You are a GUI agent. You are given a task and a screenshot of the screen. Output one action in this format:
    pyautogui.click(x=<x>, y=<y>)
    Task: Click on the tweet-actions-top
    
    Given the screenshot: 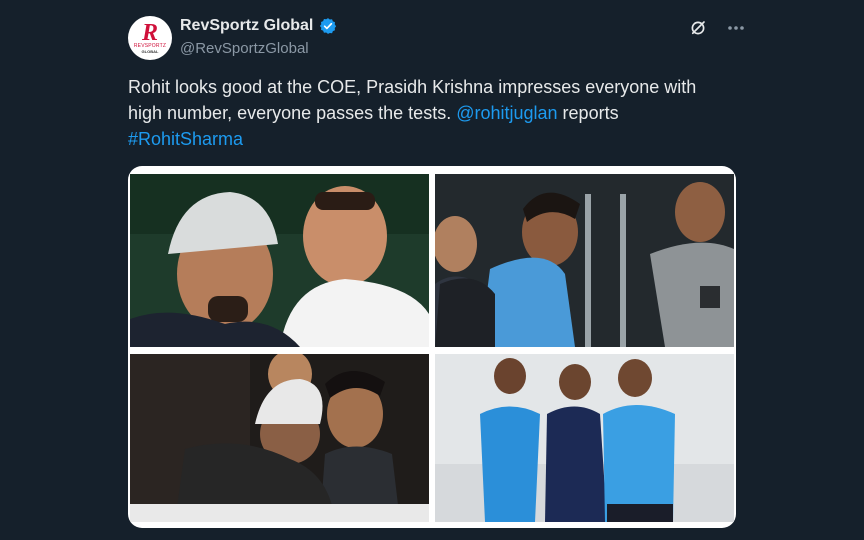 What is the action you would take?
    pyautogui.click(x=717, y=28)
    